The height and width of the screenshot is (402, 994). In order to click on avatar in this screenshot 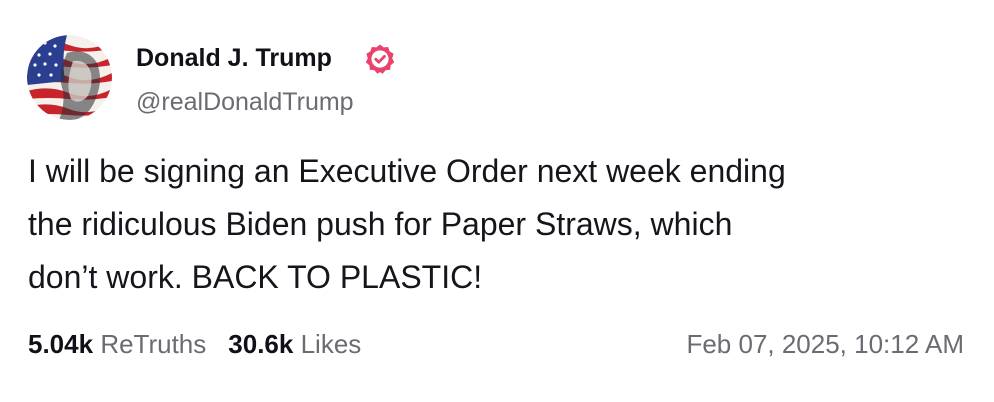, I will do `click(69, 77)`.